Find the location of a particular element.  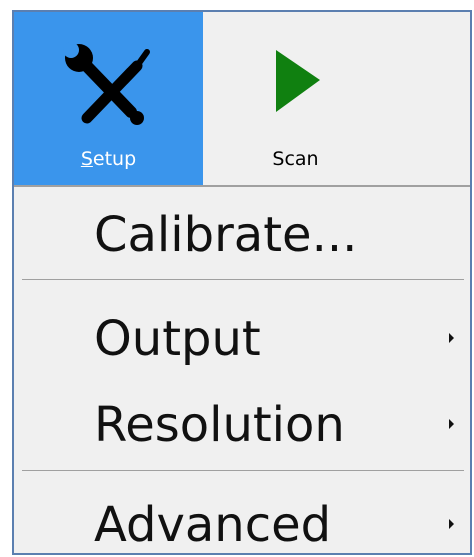

scan-label: Scan is located at coordinates (295, 159).